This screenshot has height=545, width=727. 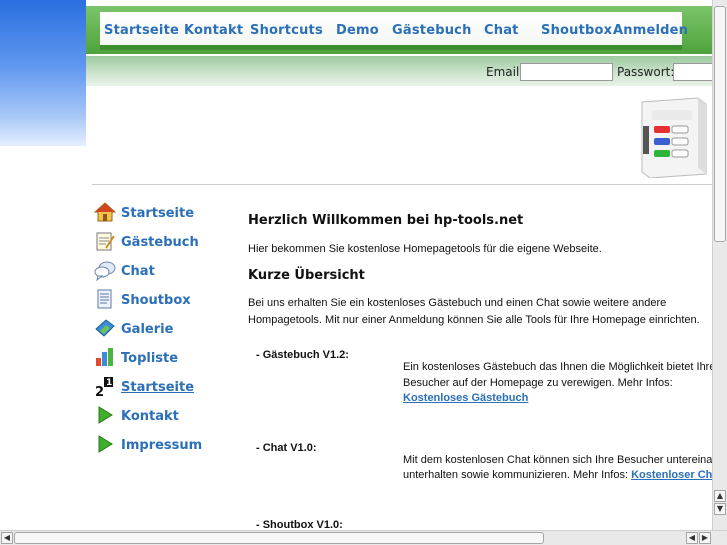 I want to click on sidebar-item-chat: Chat, so click(x=169, y=271).